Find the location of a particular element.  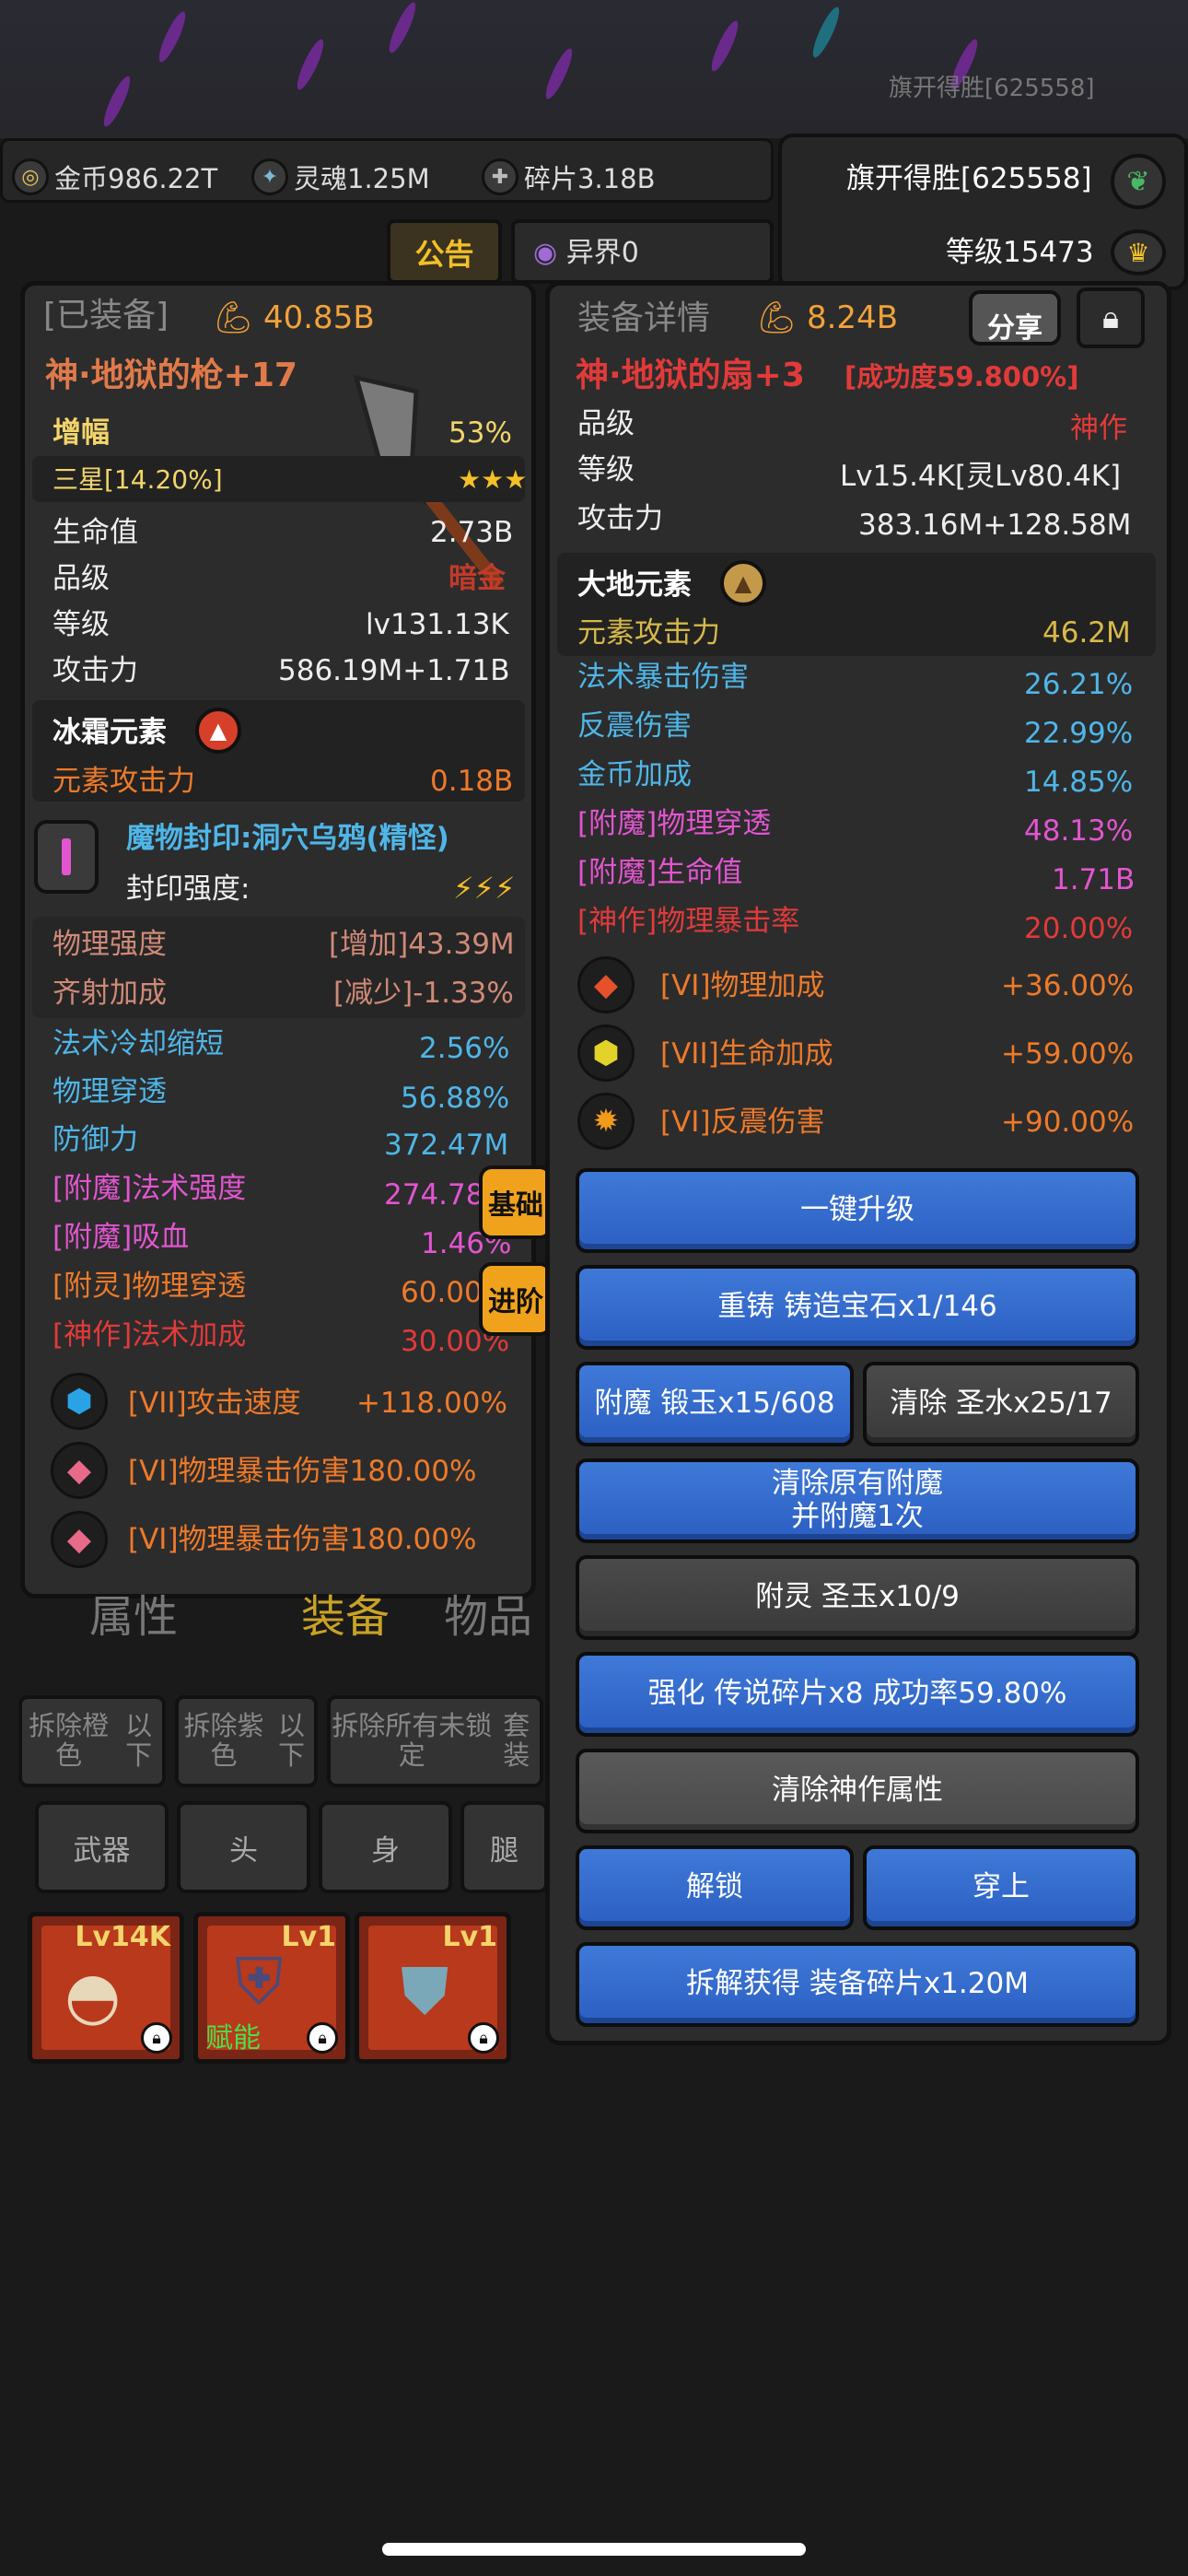

fan-icon: ◓ is located at coordinates (93, 1995).